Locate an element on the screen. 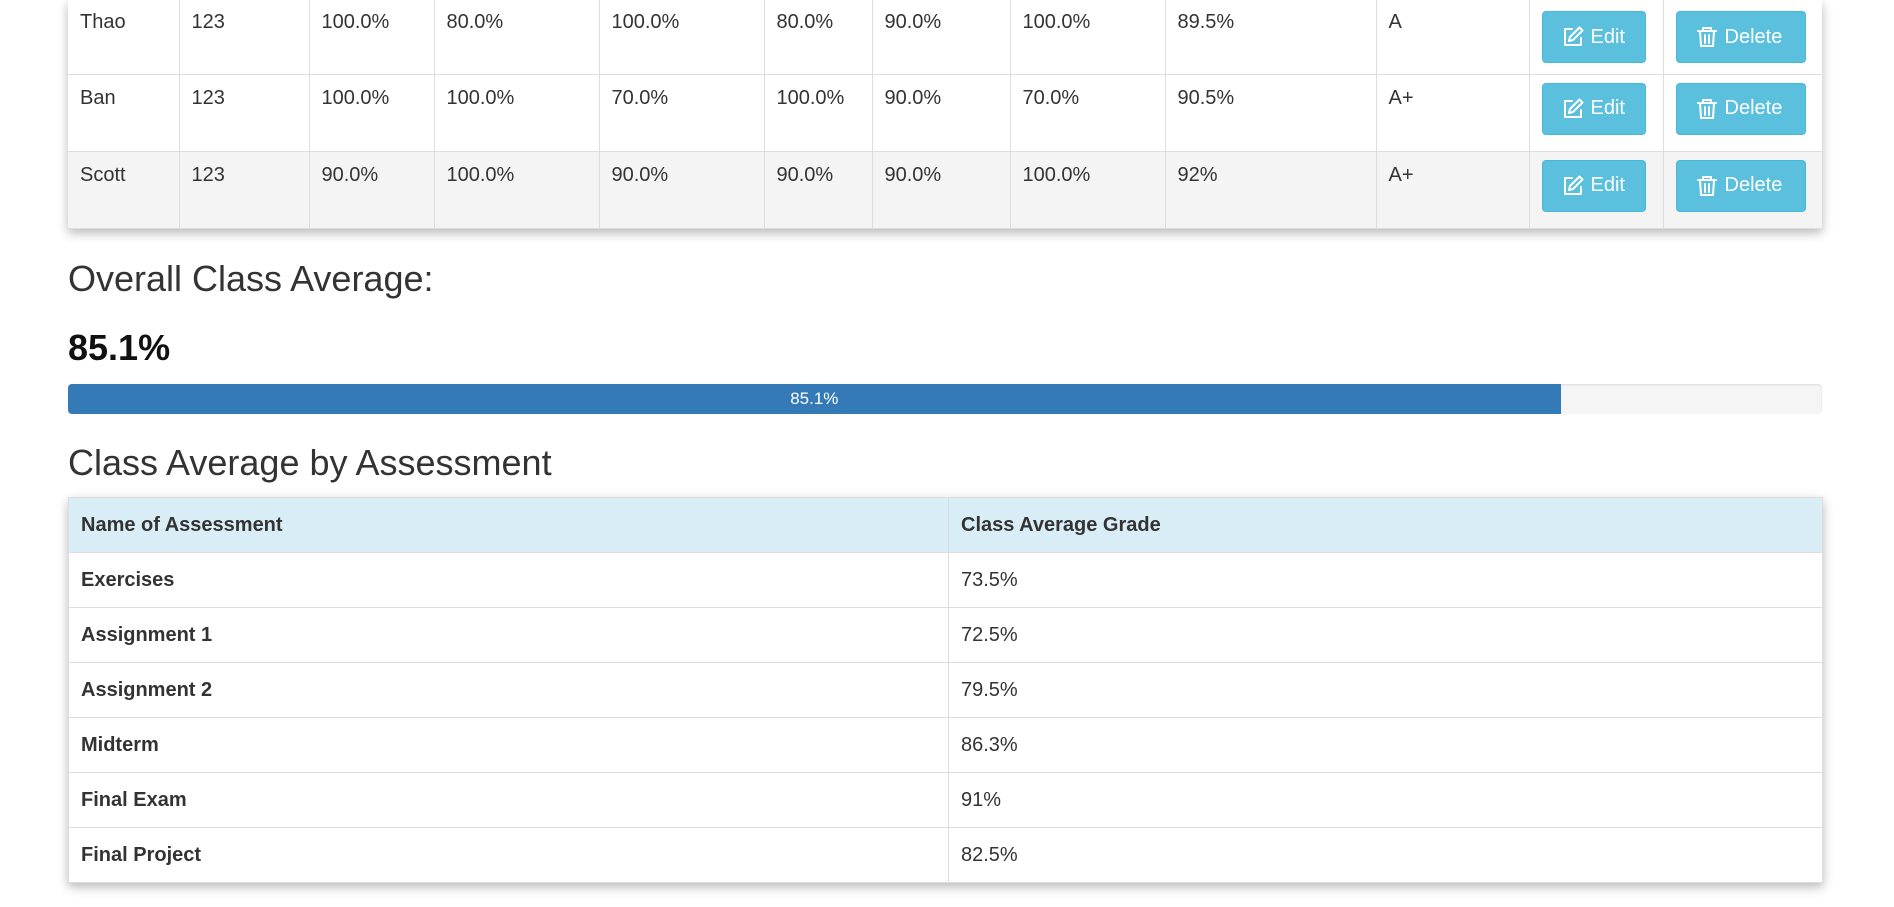 This screenshot has width=1894, height=907. column-header-average: Class Average Grade is located at coordinates (1385, 525).